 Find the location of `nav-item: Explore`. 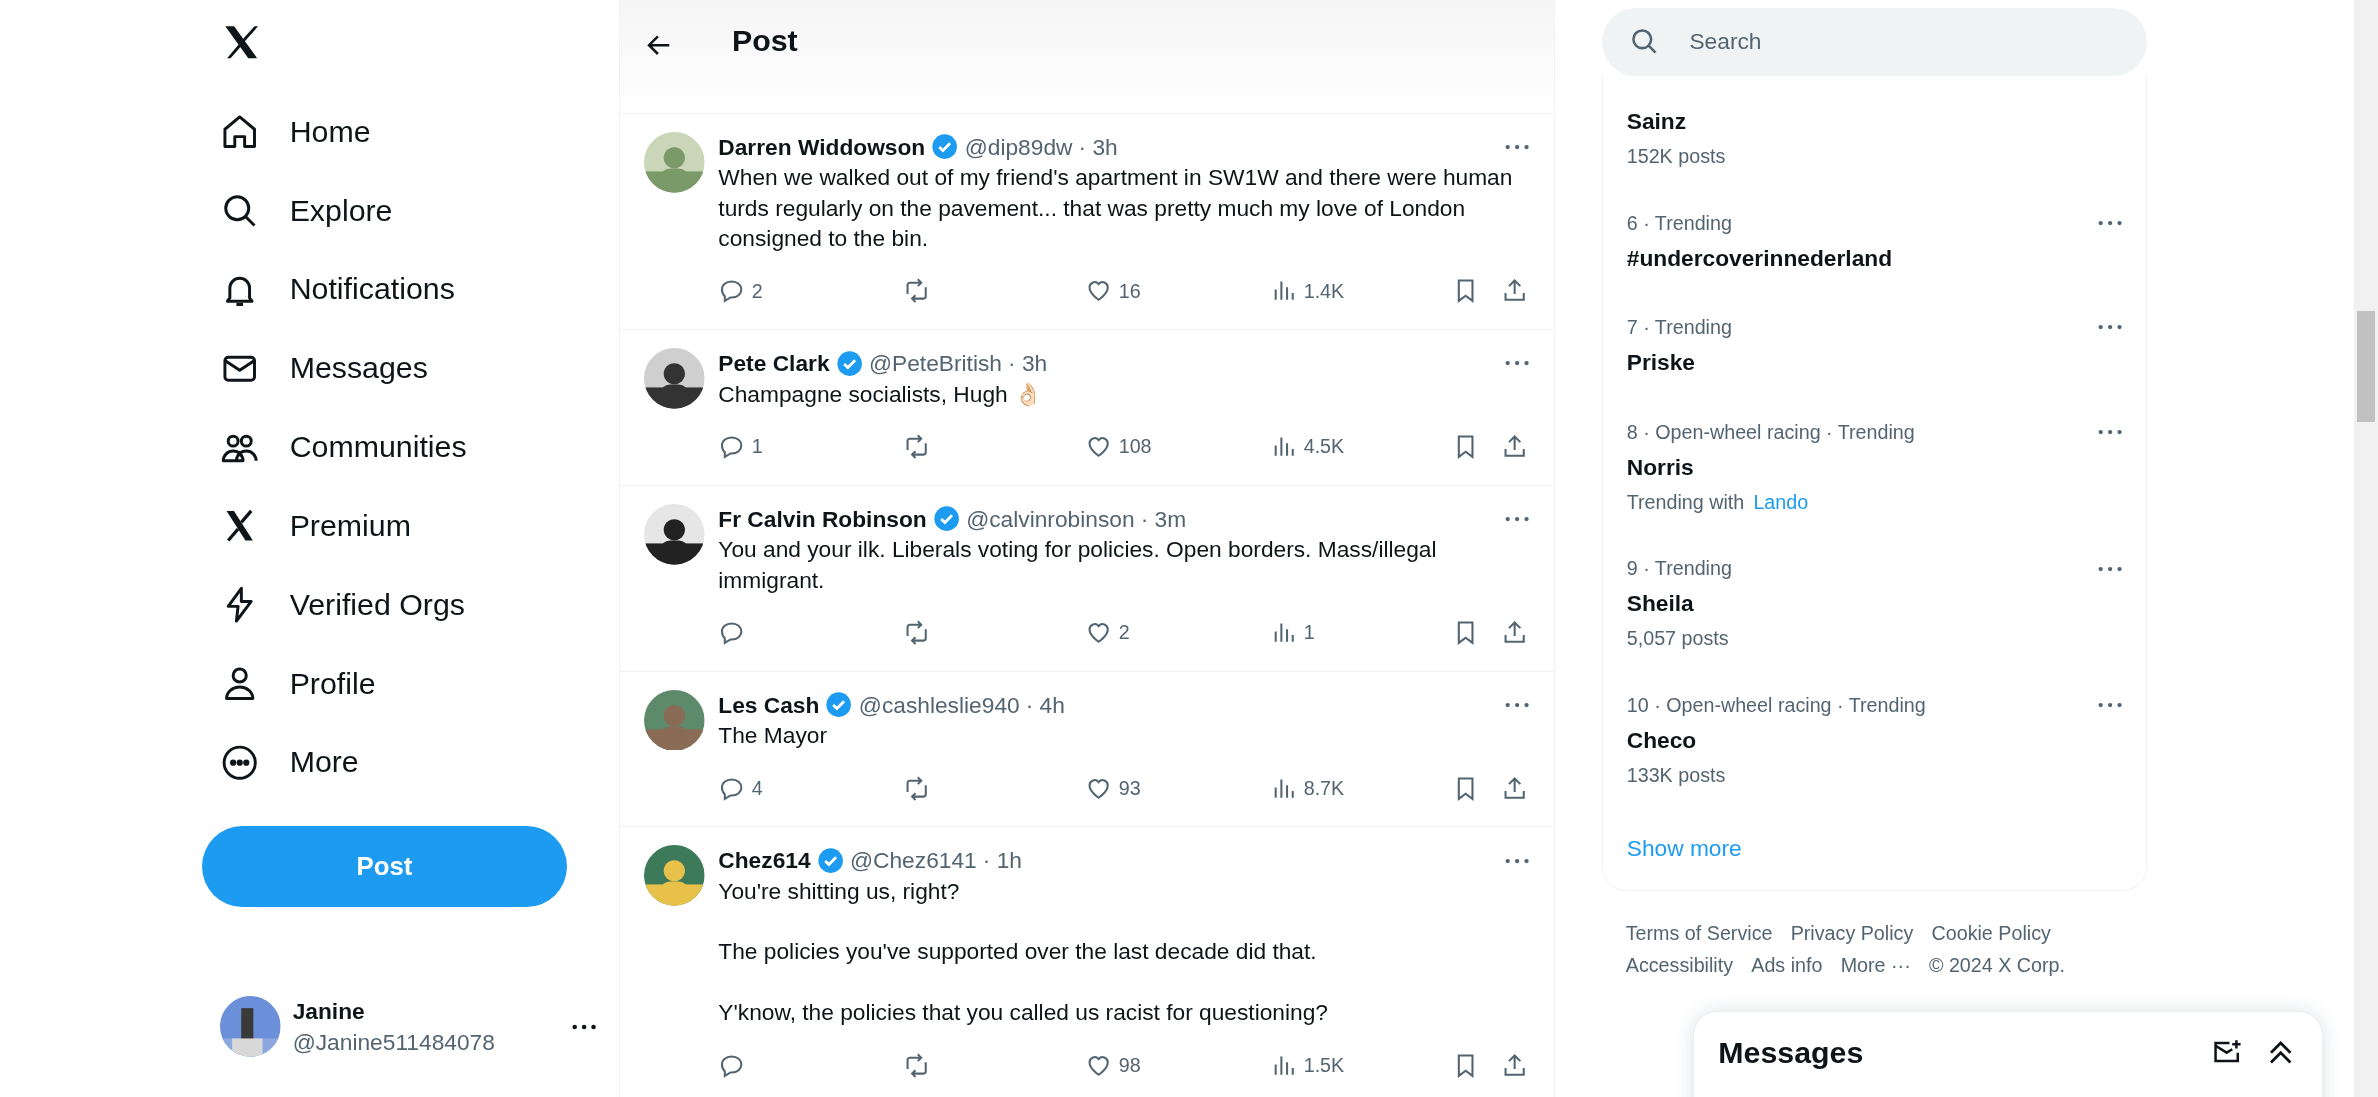

nav-item: Explore is located at coordinates (306, 211).